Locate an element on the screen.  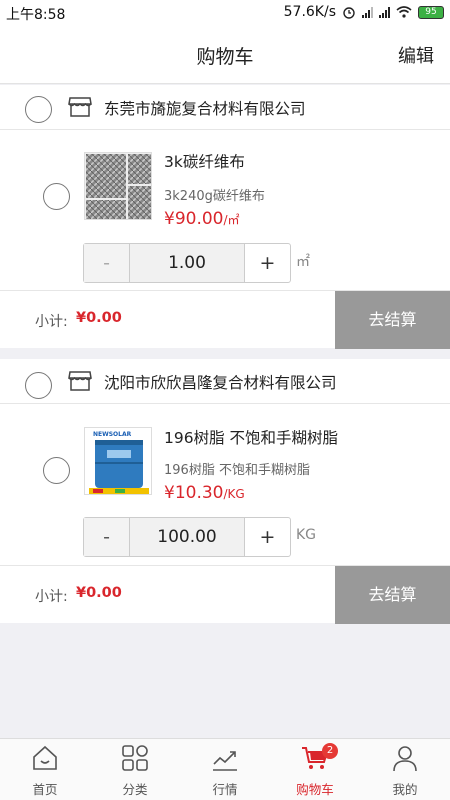
tab-label: 分类 is located at coordinates (135, 789).